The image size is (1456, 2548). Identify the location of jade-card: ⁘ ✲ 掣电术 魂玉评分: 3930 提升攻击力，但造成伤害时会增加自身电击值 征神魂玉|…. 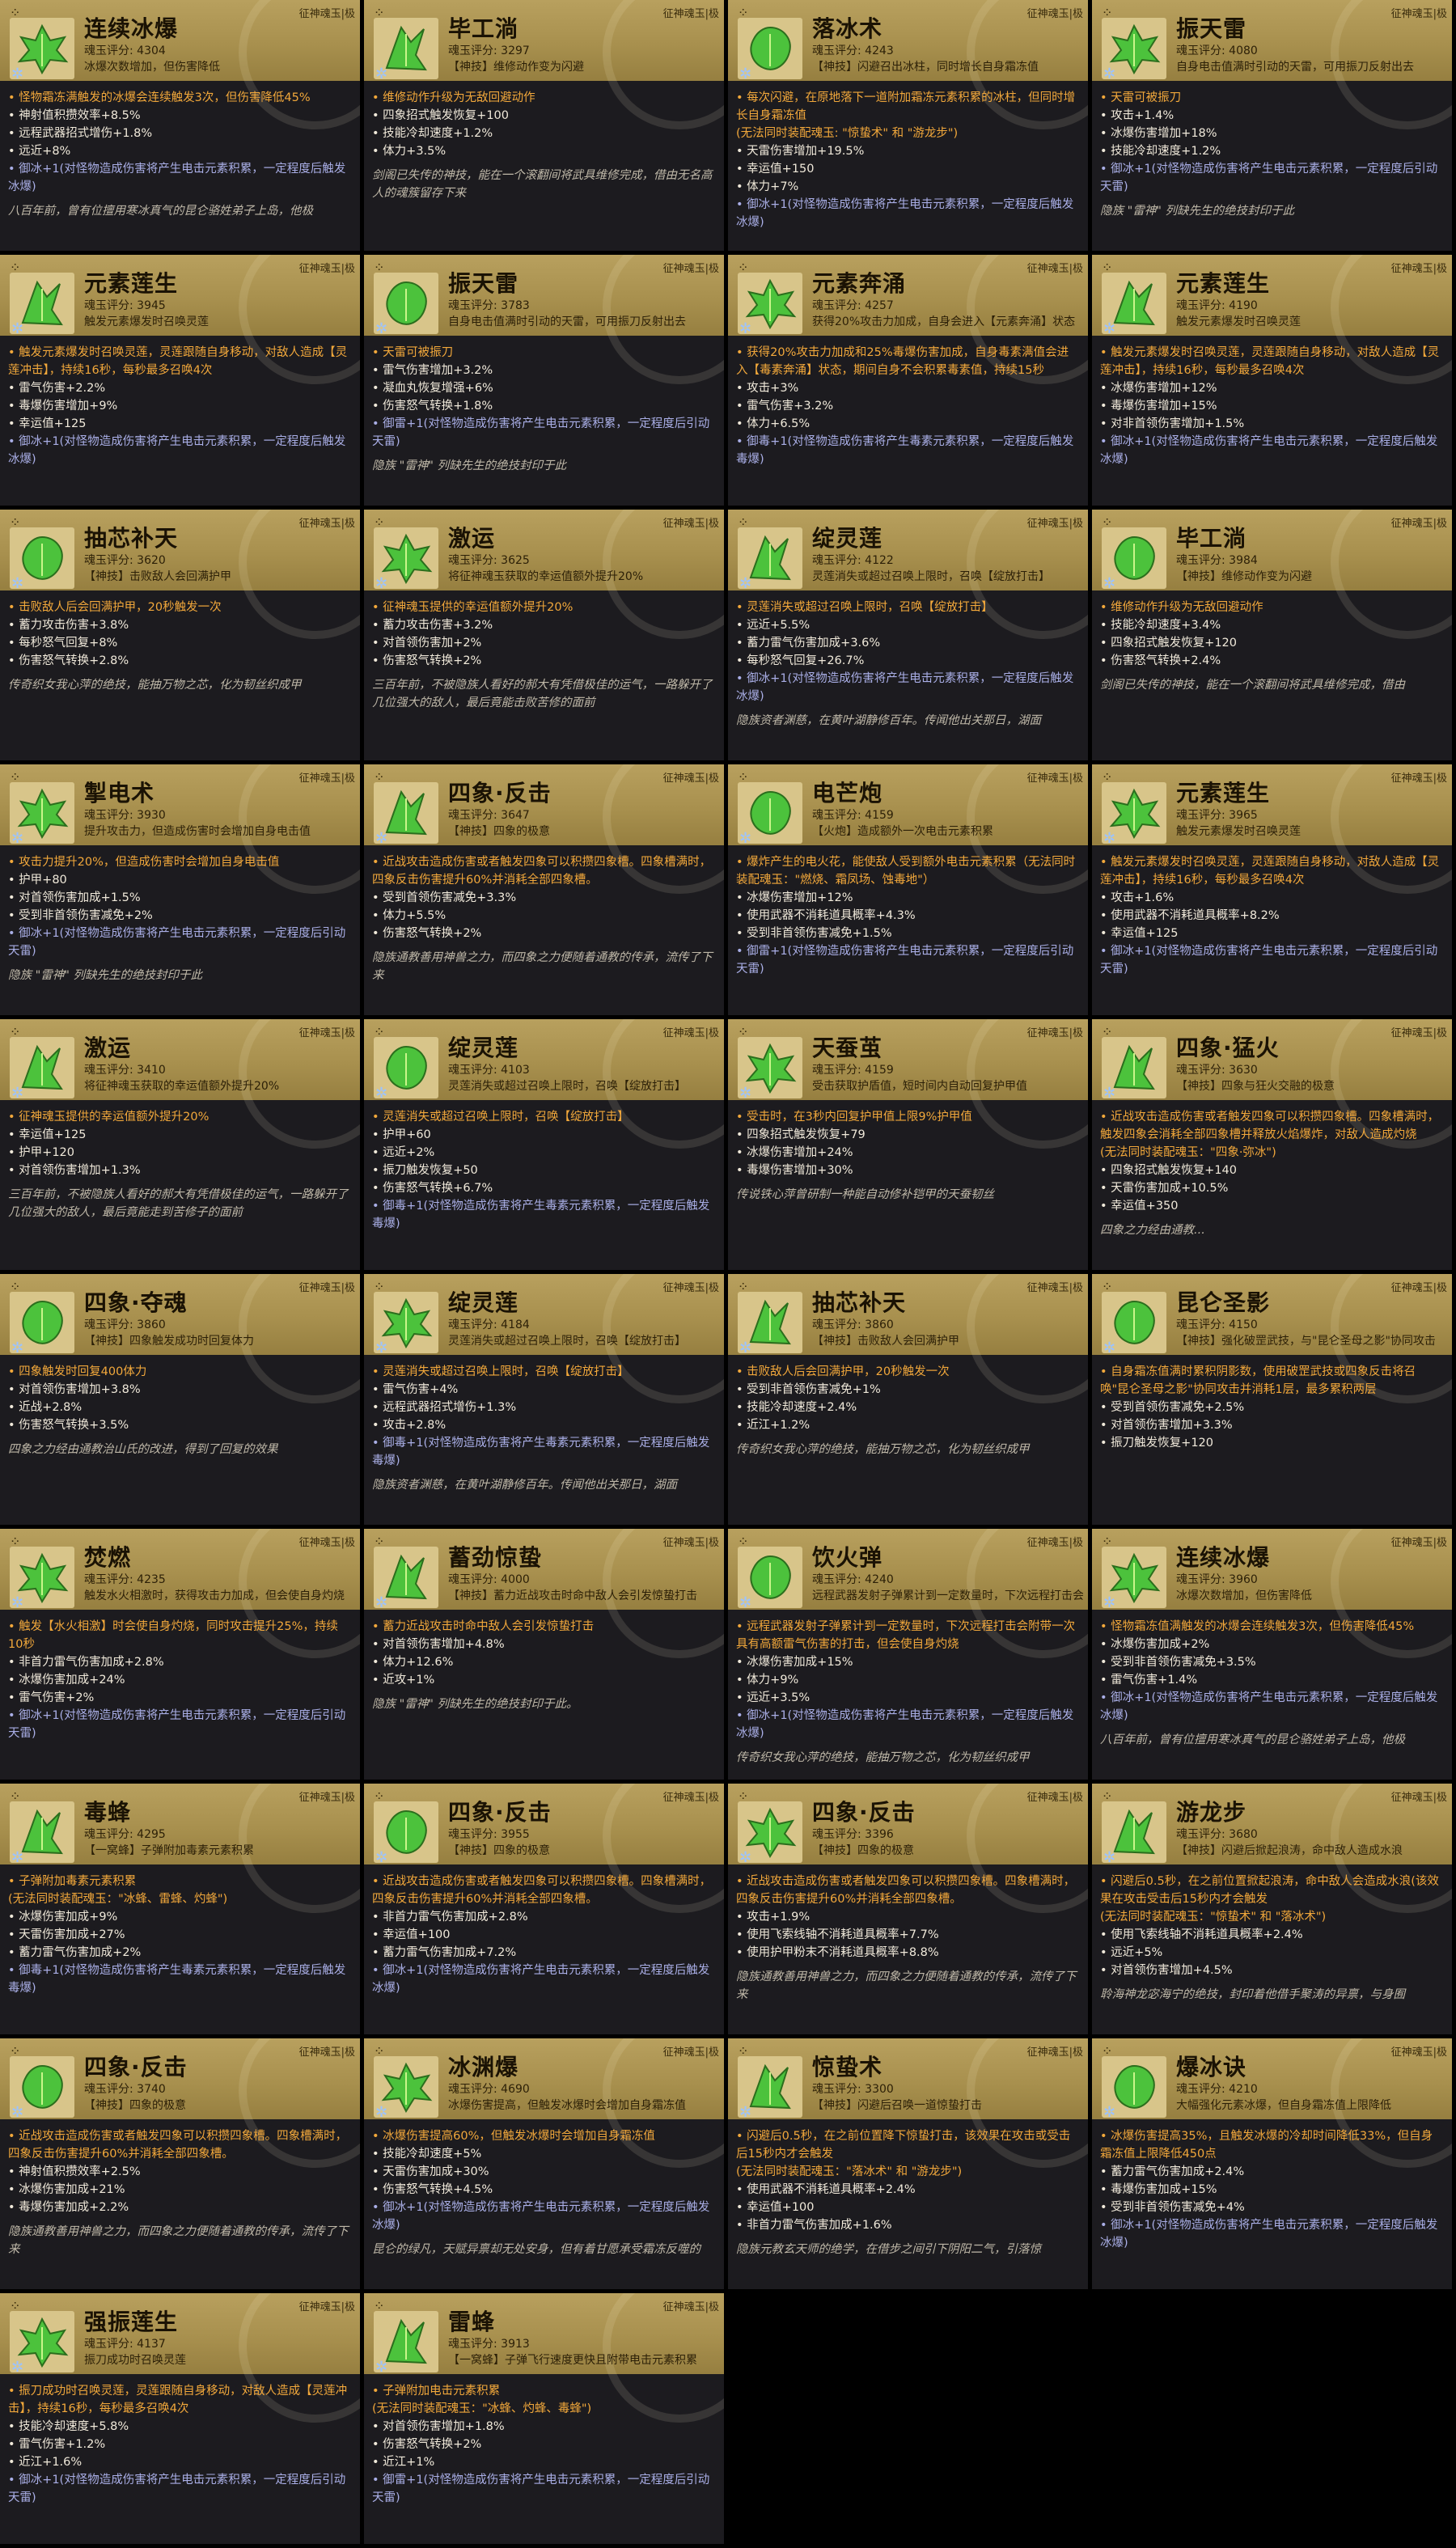
(181, 890).